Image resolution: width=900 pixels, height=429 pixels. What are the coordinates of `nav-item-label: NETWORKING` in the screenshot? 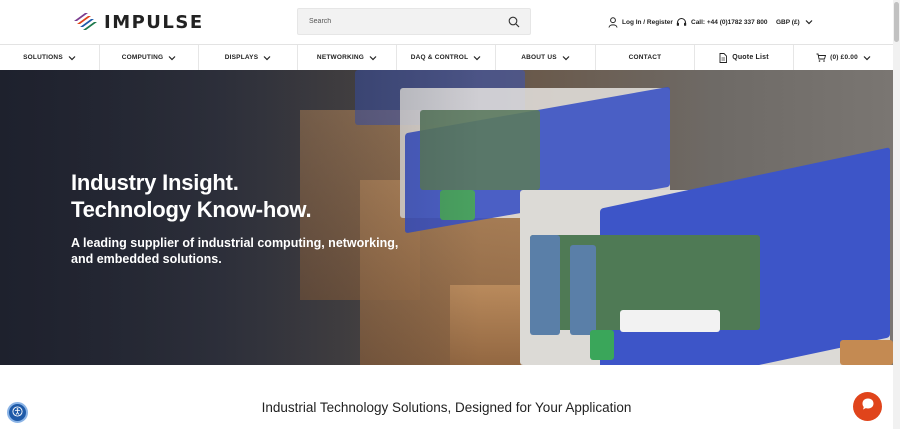 It's located at (340, 57).